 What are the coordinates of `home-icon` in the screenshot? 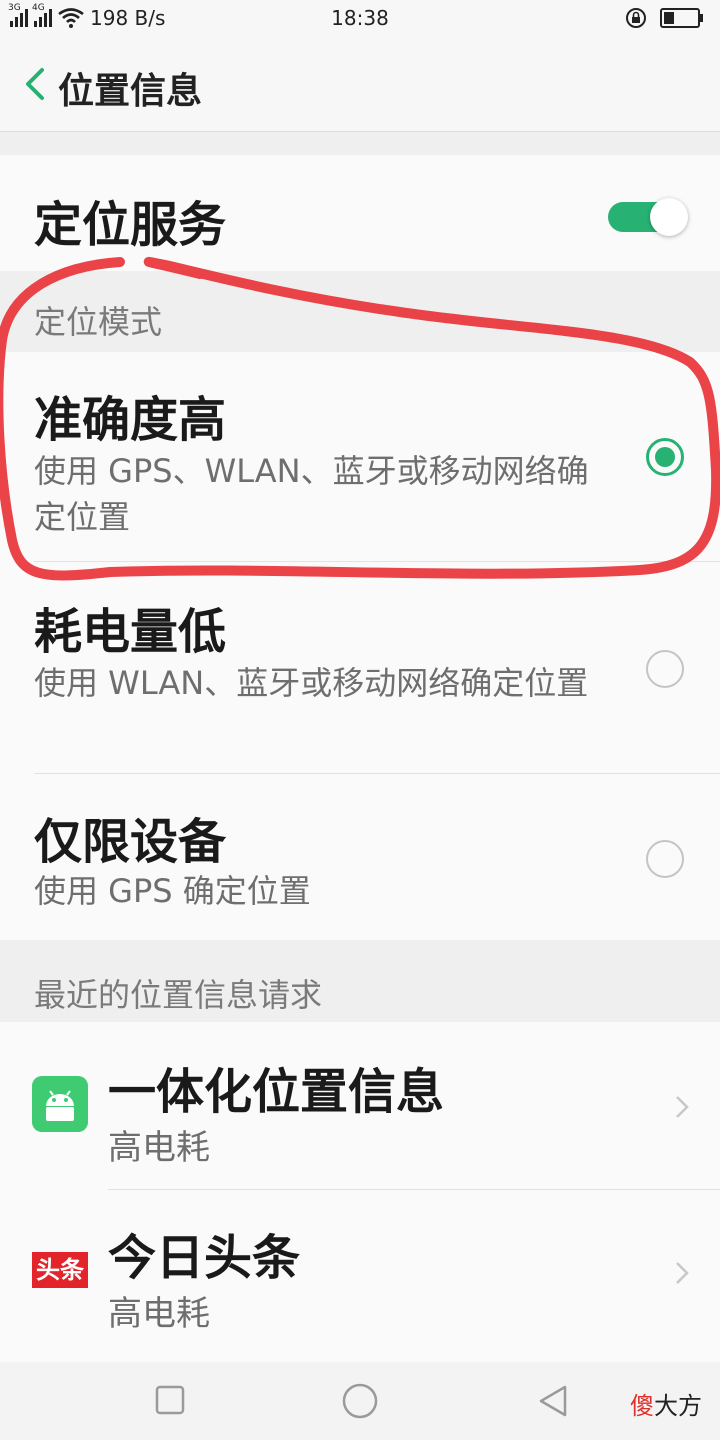 It's located at (360, 1401).